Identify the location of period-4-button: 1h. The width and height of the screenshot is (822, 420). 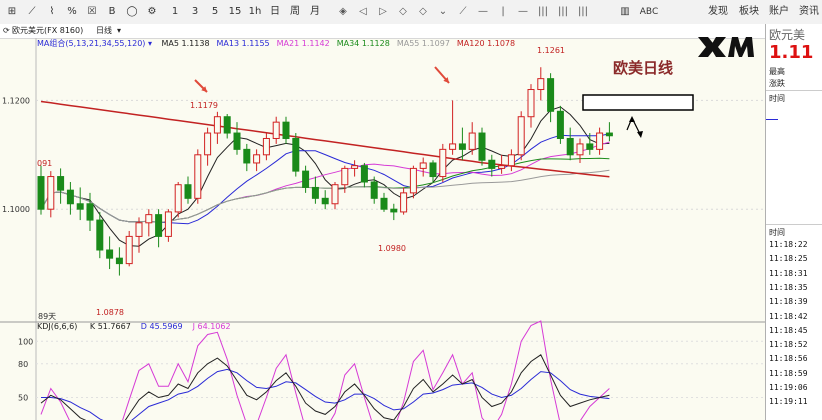
(255, 12).